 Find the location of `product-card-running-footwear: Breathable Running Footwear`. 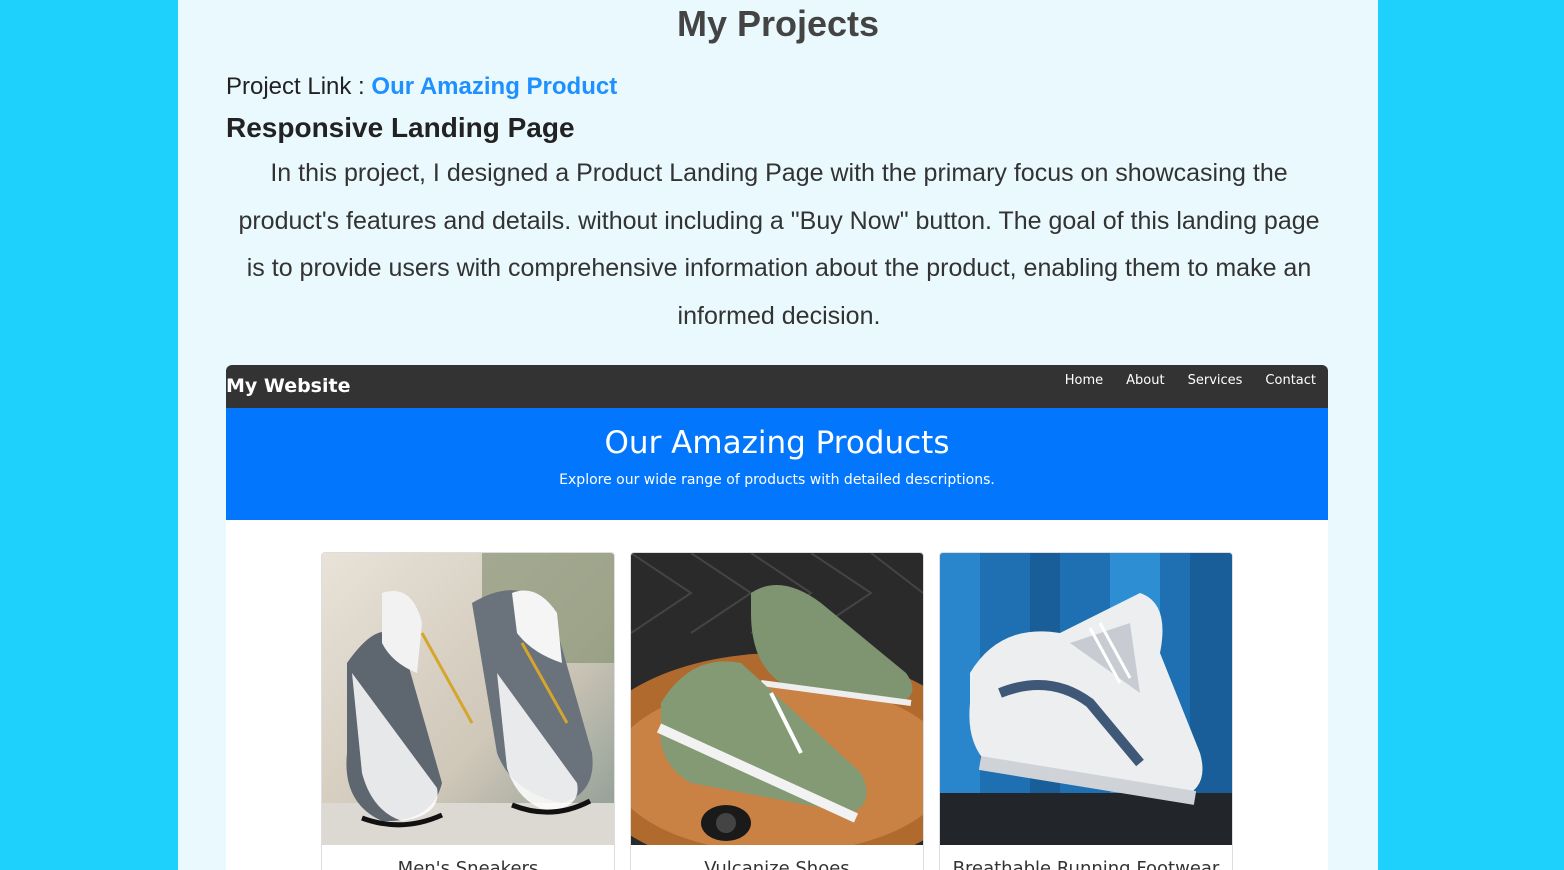

product-card-running-footwear: Breathable Running Footwear is located at coordinates (1086, 711).